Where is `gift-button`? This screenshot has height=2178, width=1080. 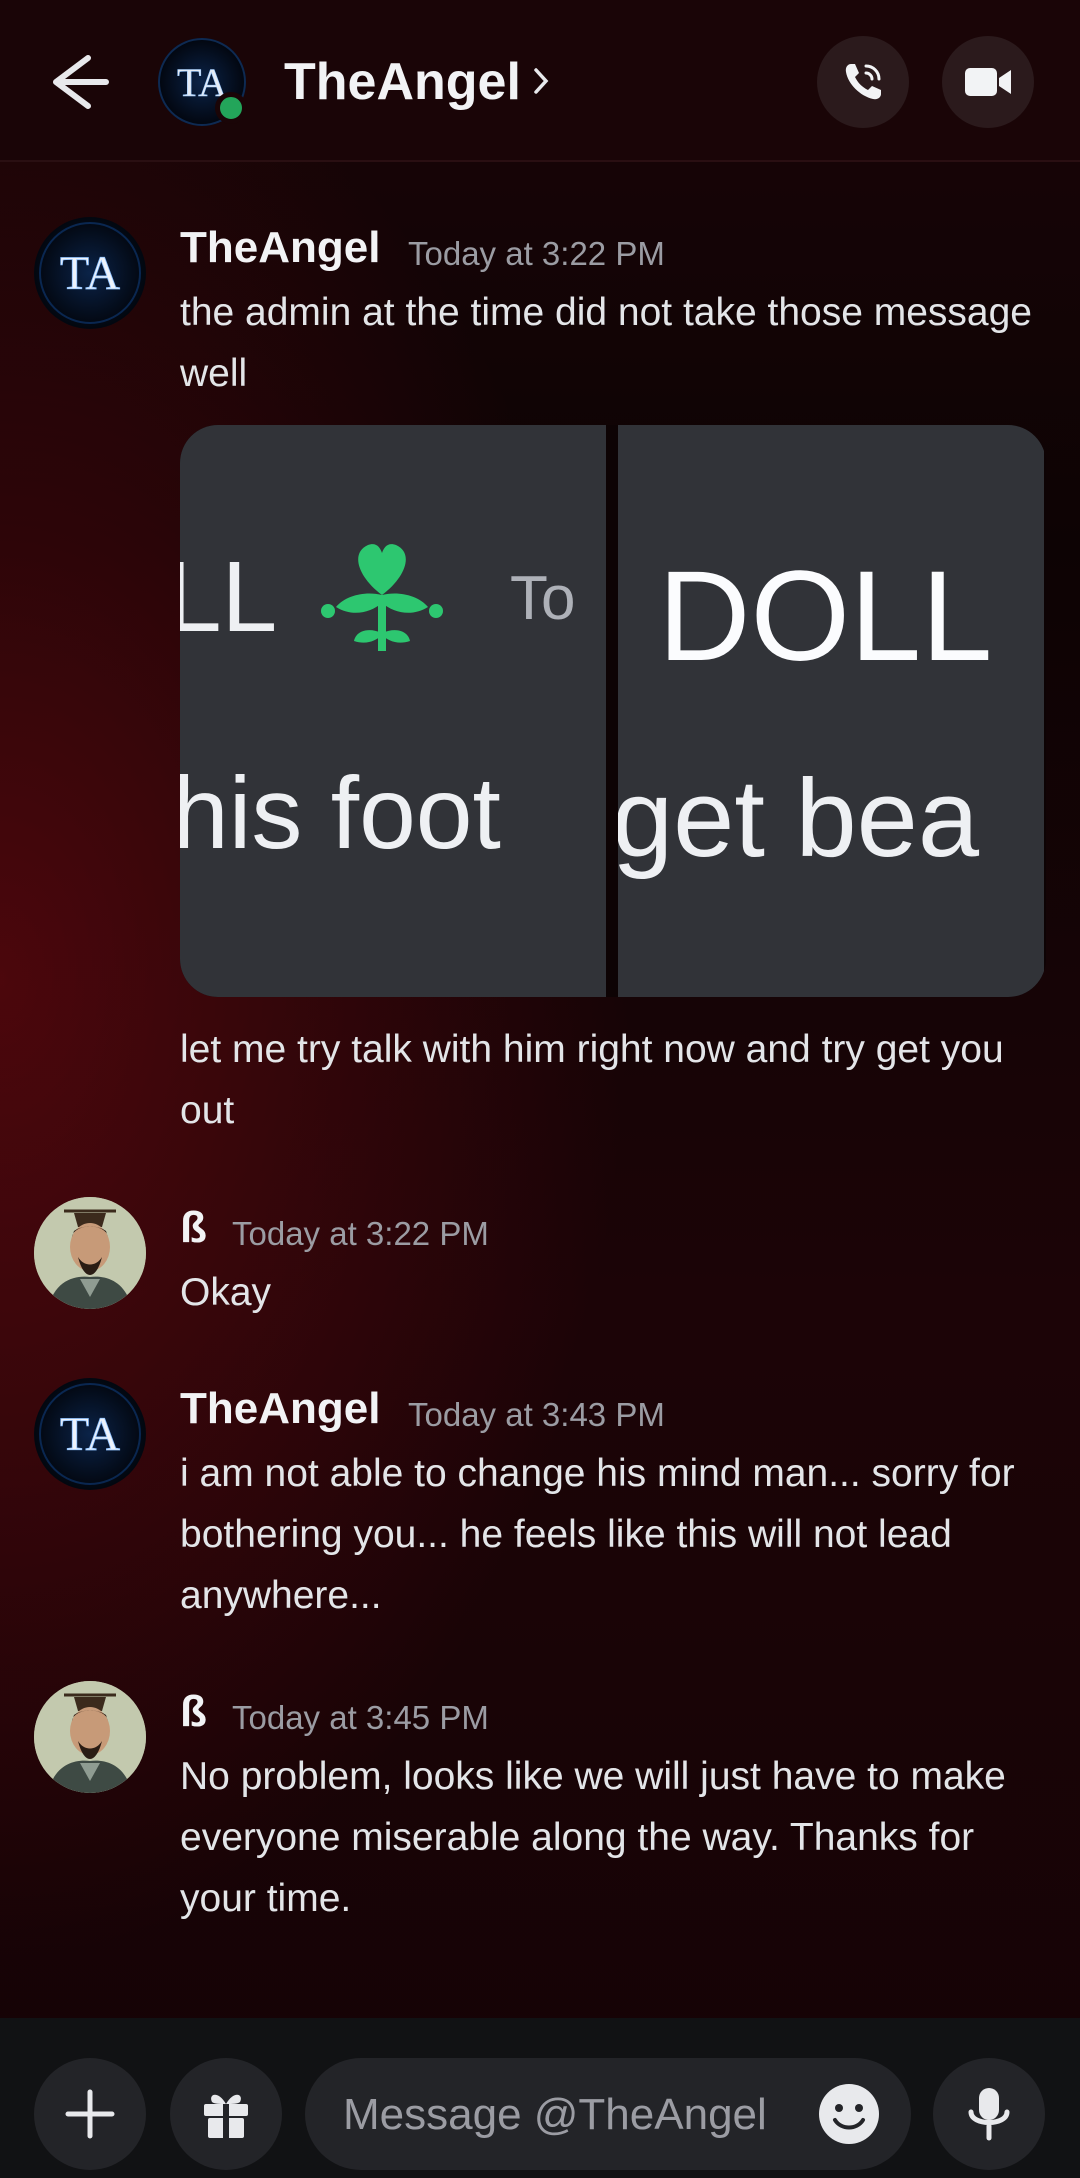 gift-button is located at coordinates (226, 2114).